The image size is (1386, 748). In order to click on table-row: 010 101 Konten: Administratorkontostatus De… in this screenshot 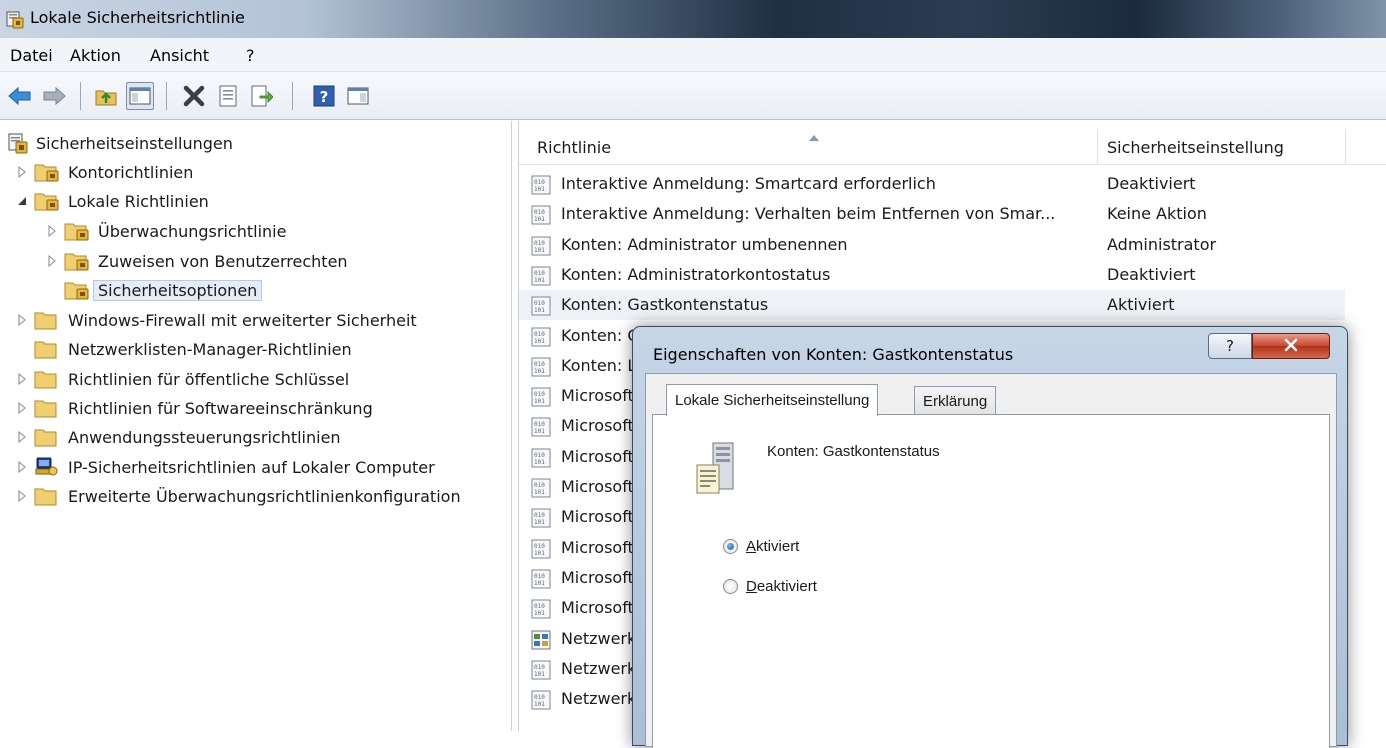, I will do `click(932, 275)`.